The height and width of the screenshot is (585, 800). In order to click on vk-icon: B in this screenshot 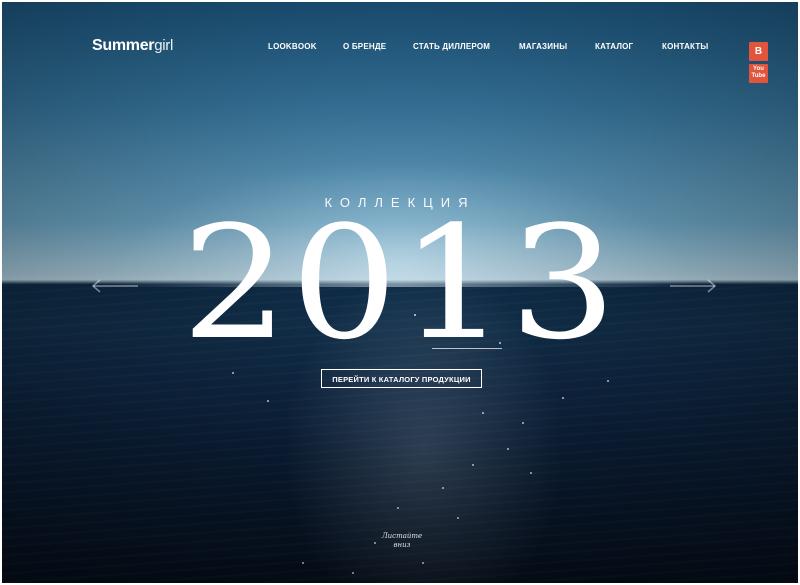, I will do `click(758, 51)`.